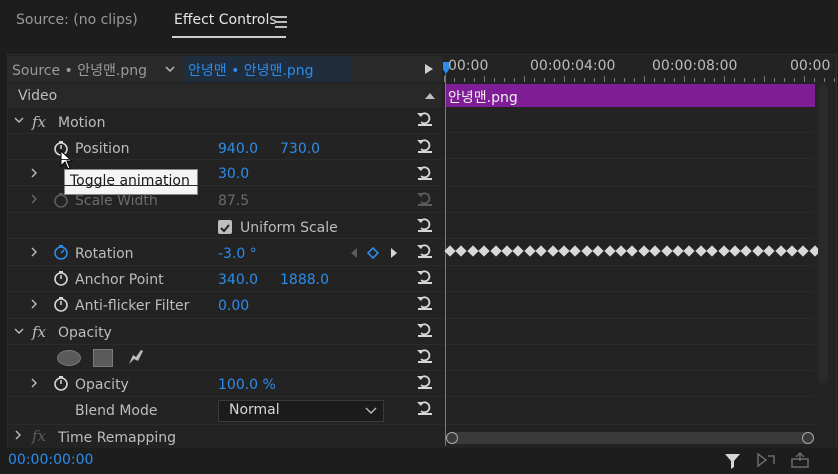  What do you see at coordinates (50, 460) in the screenshot?
I see `current-timecode: 00:00:00:00` at bounding box center [50, 460].